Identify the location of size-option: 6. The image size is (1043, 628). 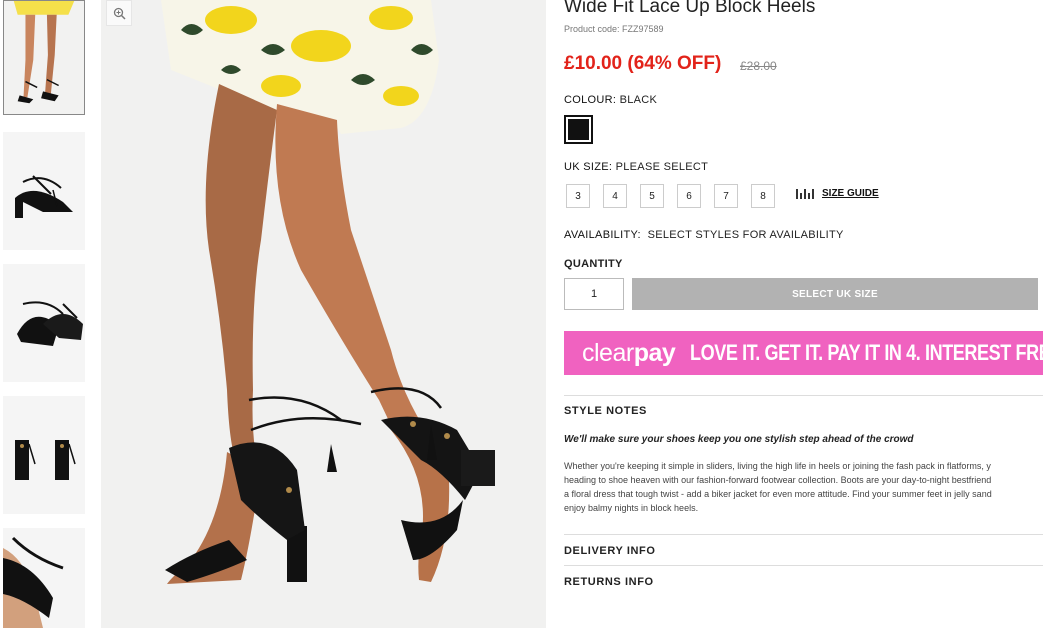
(689, 196).